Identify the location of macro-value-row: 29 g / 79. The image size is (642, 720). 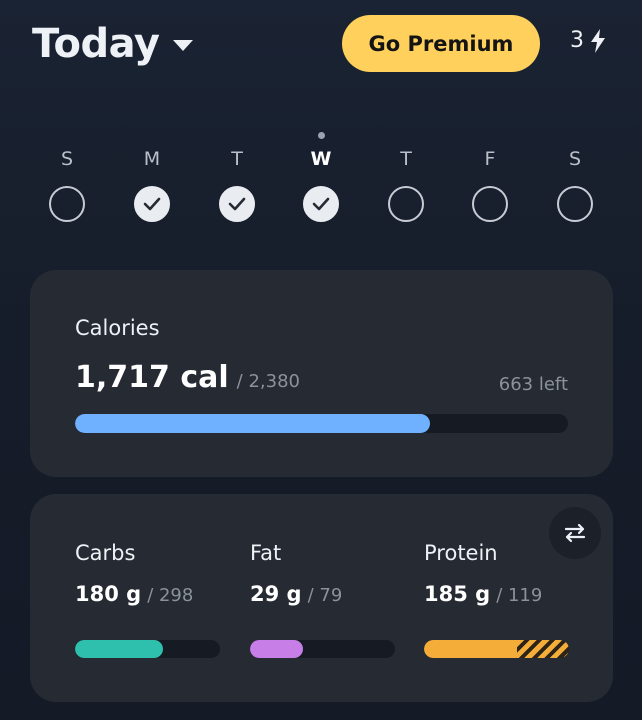
(322, 594).